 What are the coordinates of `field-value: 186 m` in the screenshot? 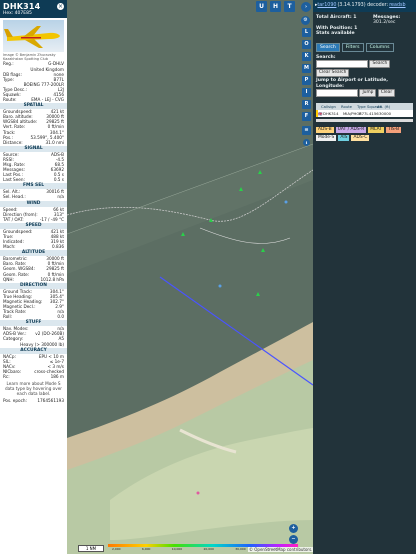 It's located at (57, 376).